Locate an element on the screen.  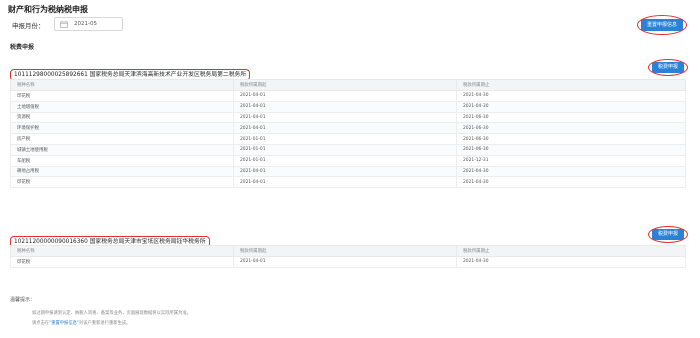
tax-type-cell: 车船税 is located at coordinates (122, 160).